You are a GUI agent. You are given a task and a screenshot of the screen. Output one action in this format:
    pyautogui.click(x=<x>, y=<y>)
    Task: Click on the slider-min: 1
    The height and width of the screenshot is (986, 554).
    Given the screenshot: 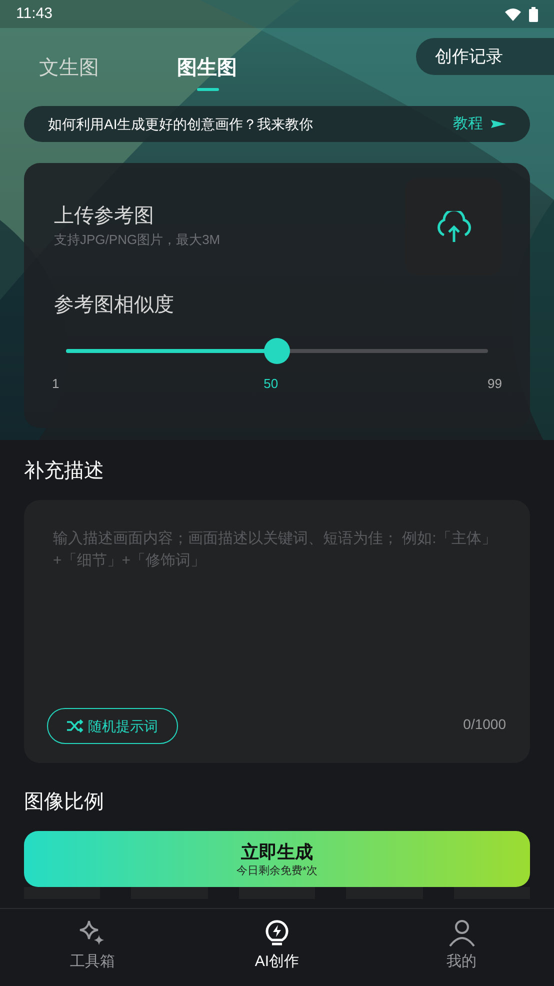 What is the action you would take?
    pyautogui.click(x=56, y=383)
    